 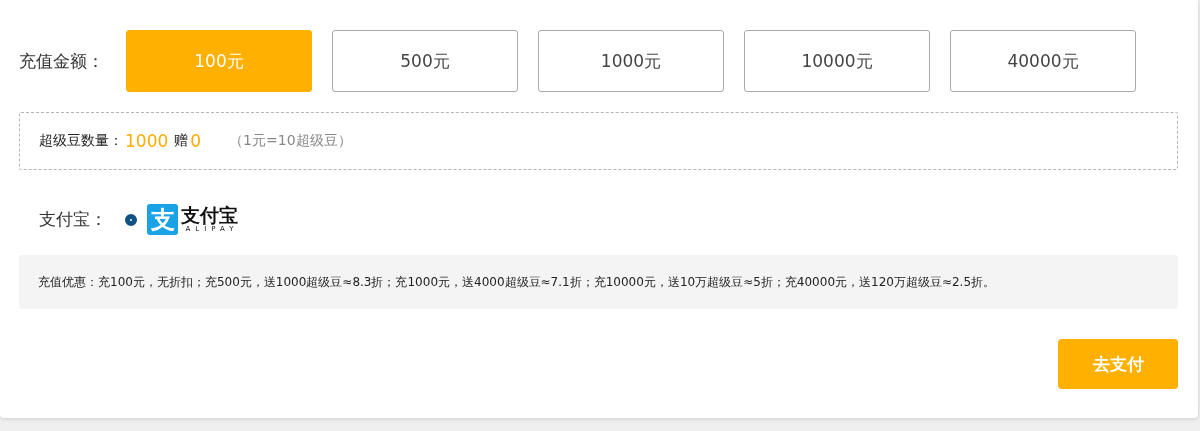 What do you see at coordinates (73, 219) in the screenshot?
I see `payment-label: 支付宝：` at bounding box center [73, 219].